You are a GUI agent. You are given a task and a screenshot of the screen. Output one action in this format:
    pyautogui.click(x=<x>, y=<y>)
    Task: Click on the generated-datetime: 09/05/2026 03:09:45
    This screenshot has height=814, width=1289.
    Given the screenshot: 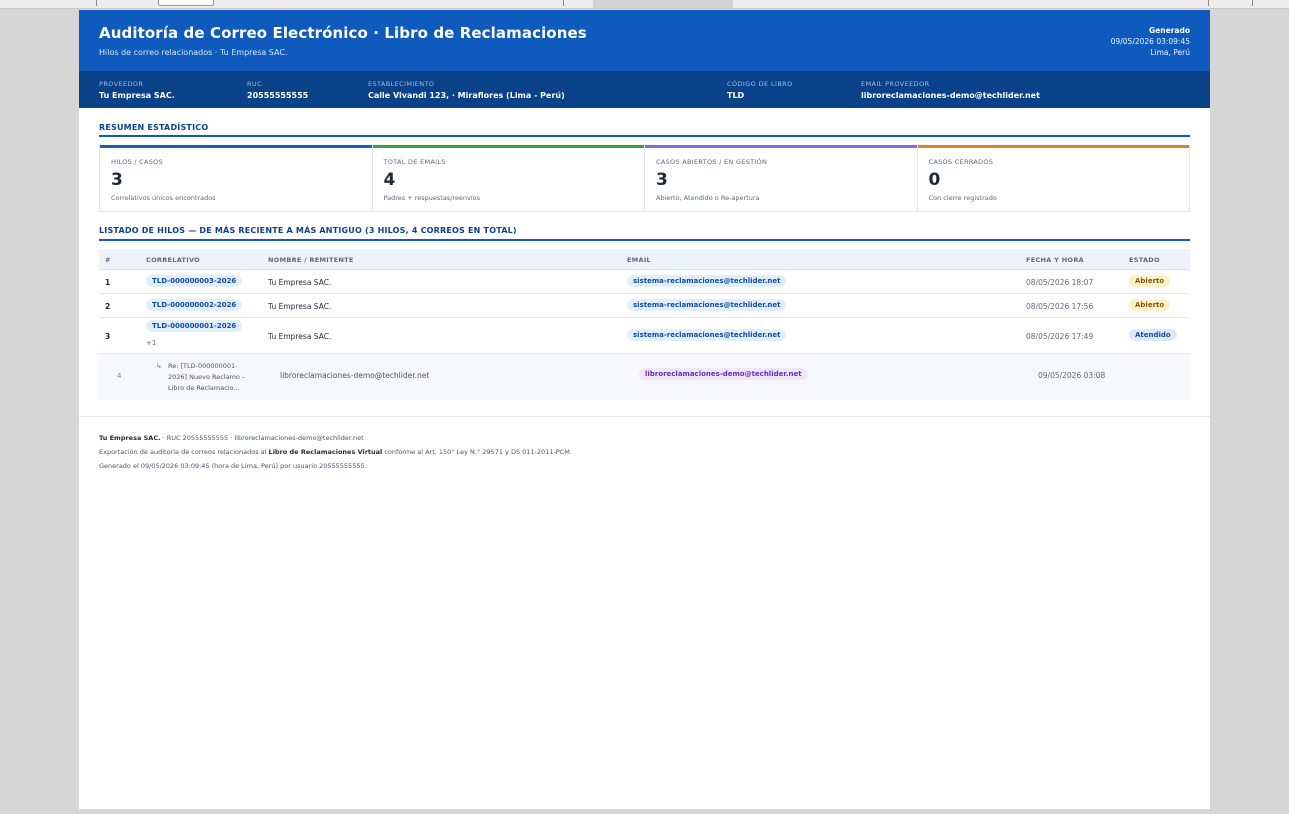 What is the action you would take?
    pyautogui.click(x=1150, y=41)
    